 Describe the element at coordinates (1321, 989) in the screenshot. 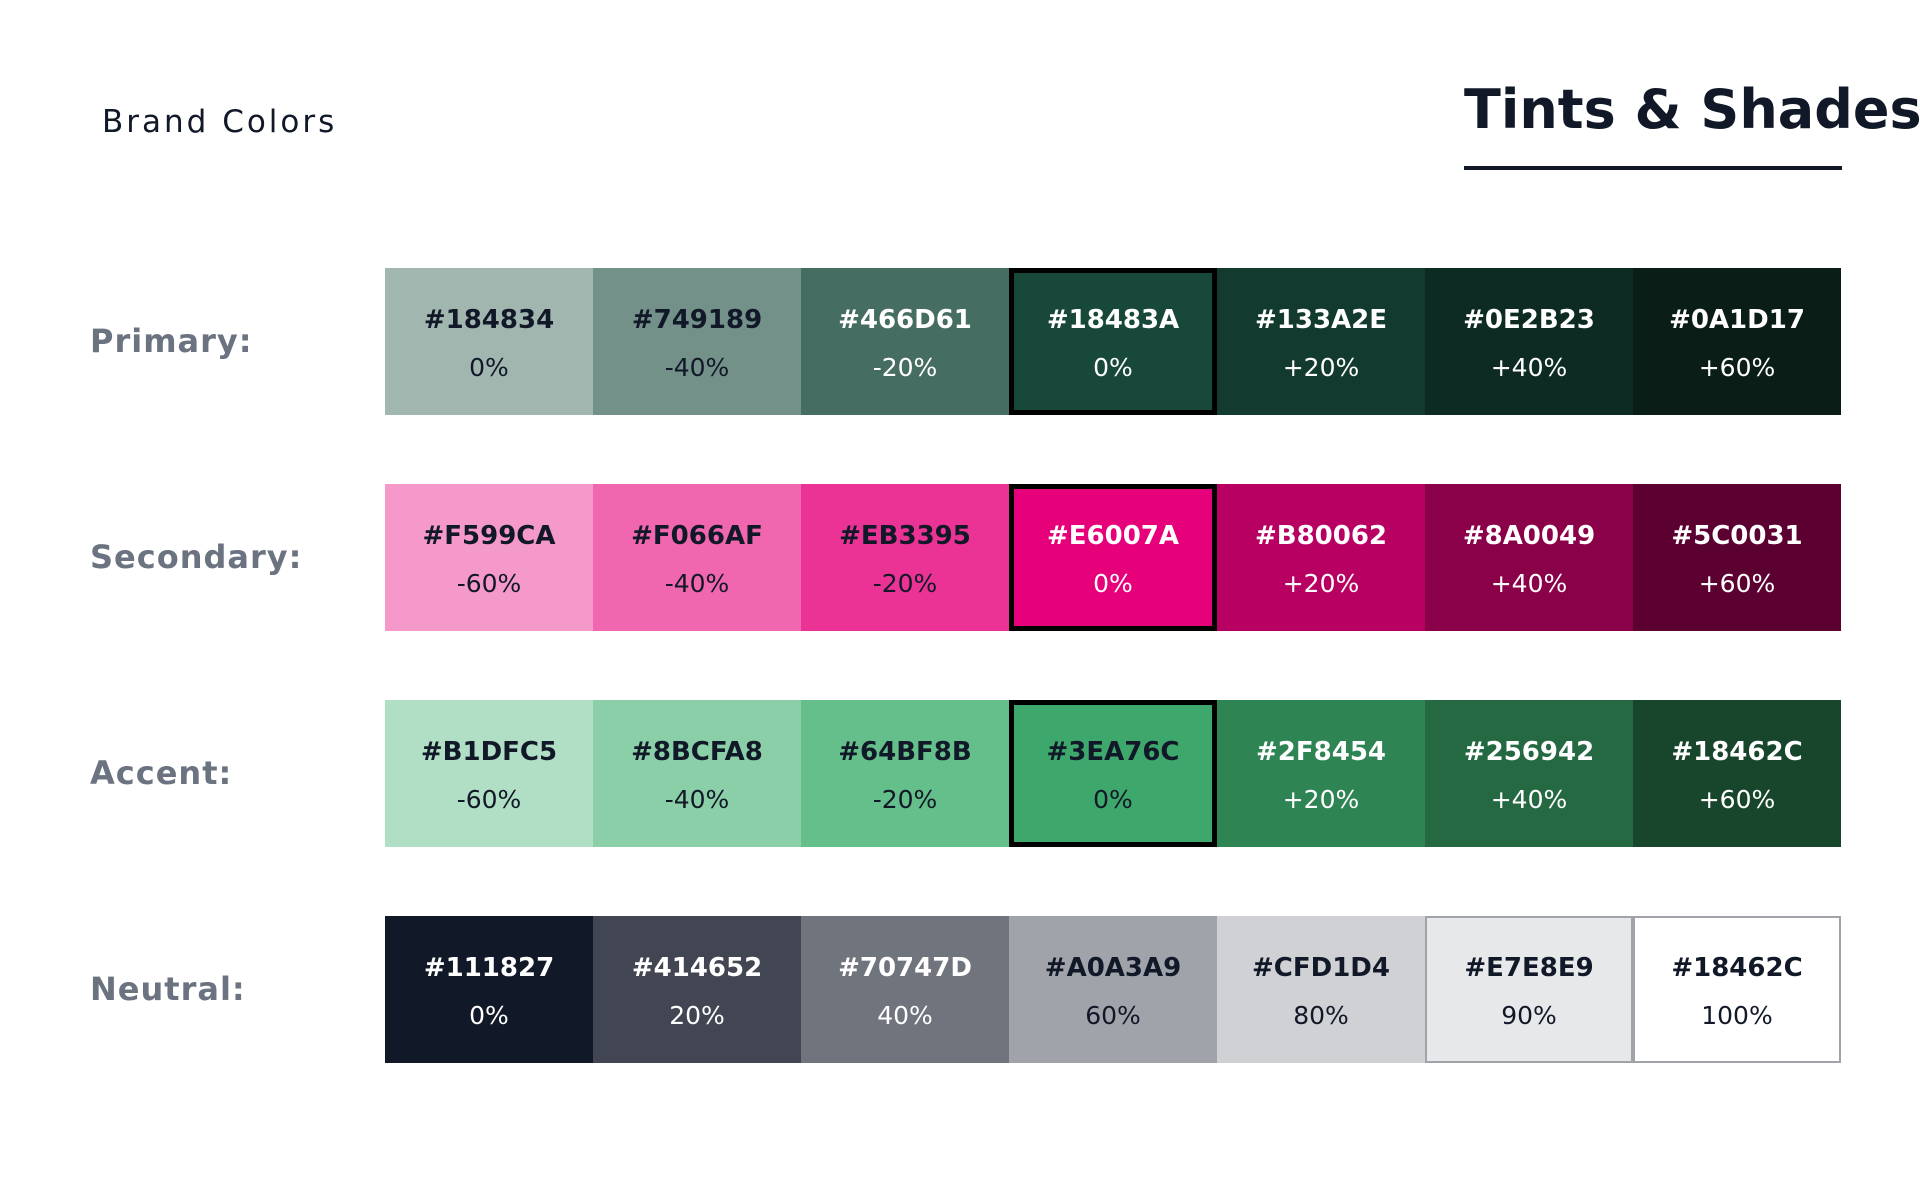

I see `color-swatch: #CFD1D4 80%` at that location.